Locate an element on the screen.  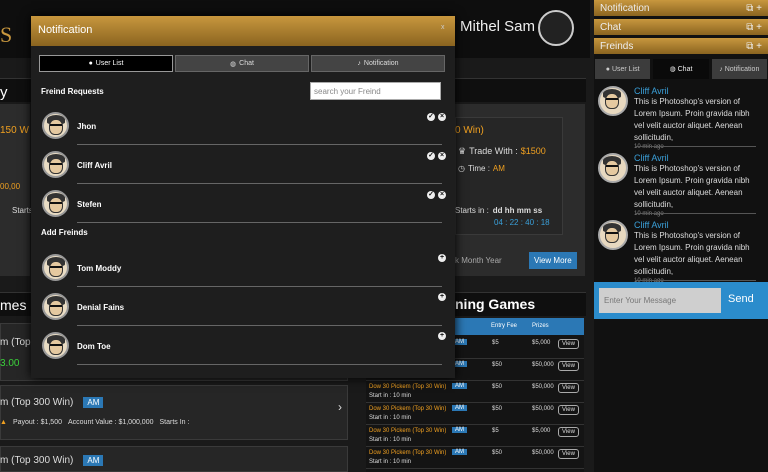
clock-icon: ◷ is located at coordinates (461, 168).